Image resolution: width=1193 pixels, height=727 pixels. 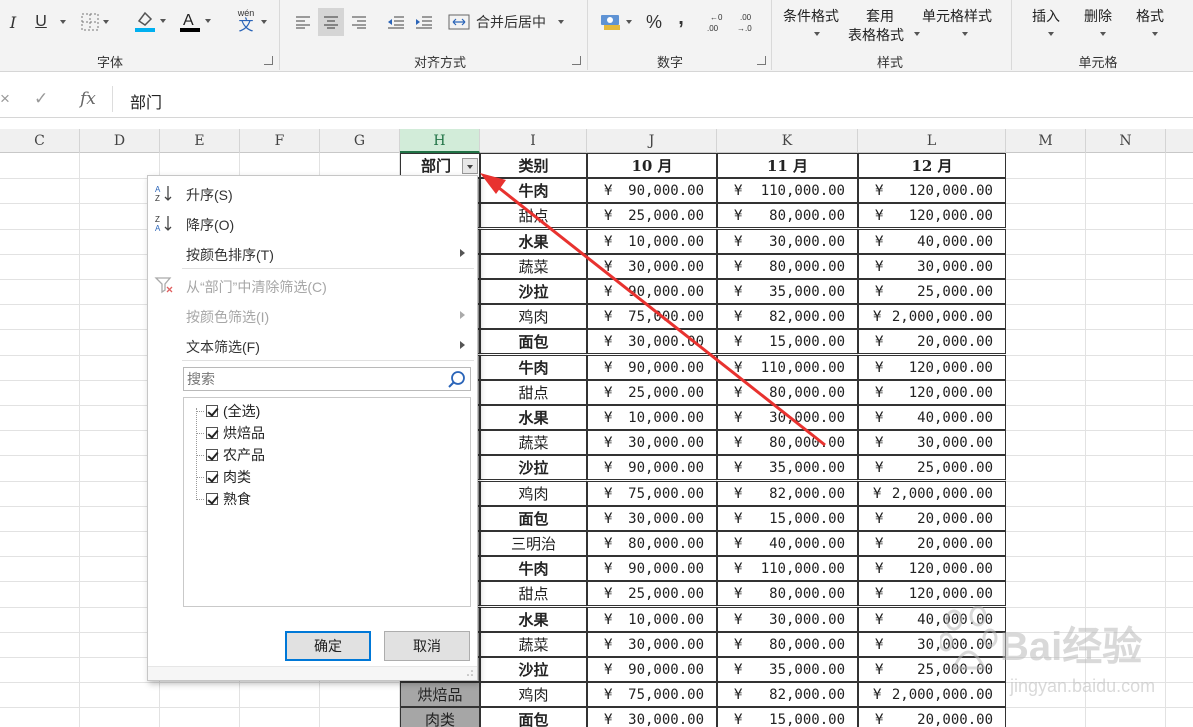 What do you see at coordinates (616, 22) in the screenshot?
I see `accounting-format-button` at bounding box center [616, 22].